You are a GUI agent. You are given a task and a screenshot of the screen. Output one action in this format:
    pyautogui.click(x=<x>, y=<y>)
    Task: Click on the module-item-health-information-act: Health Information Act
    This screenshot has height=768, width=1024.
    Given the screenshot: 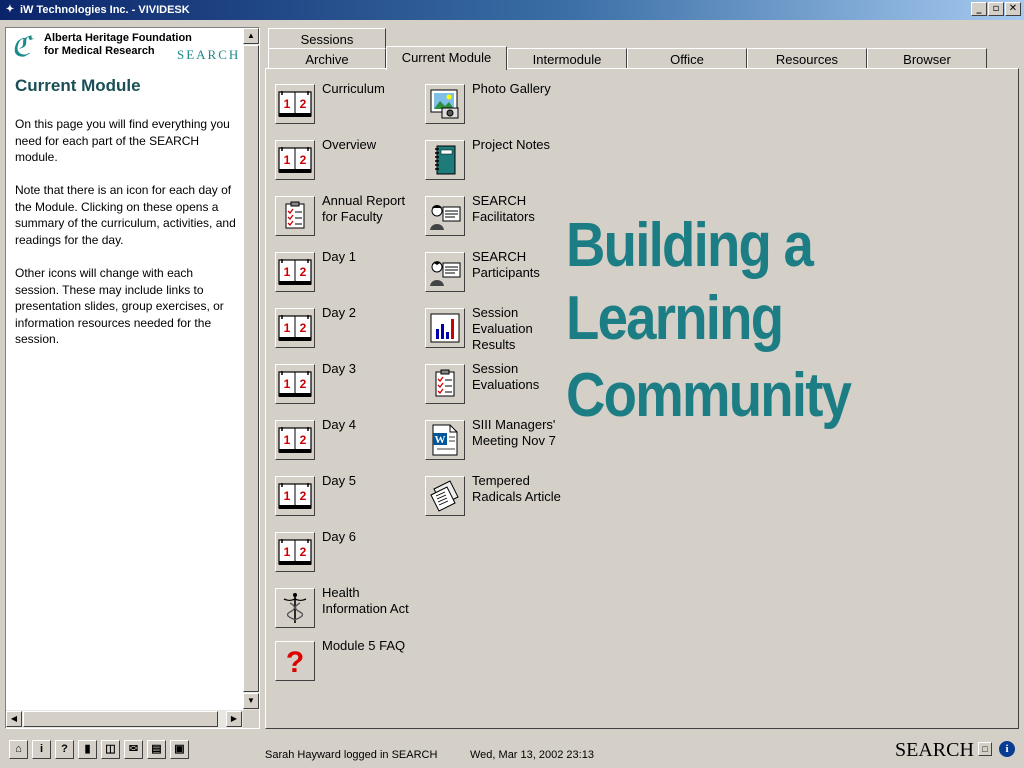 What is the action you would take?
    pyautogui.click(x=350, y=610)
    